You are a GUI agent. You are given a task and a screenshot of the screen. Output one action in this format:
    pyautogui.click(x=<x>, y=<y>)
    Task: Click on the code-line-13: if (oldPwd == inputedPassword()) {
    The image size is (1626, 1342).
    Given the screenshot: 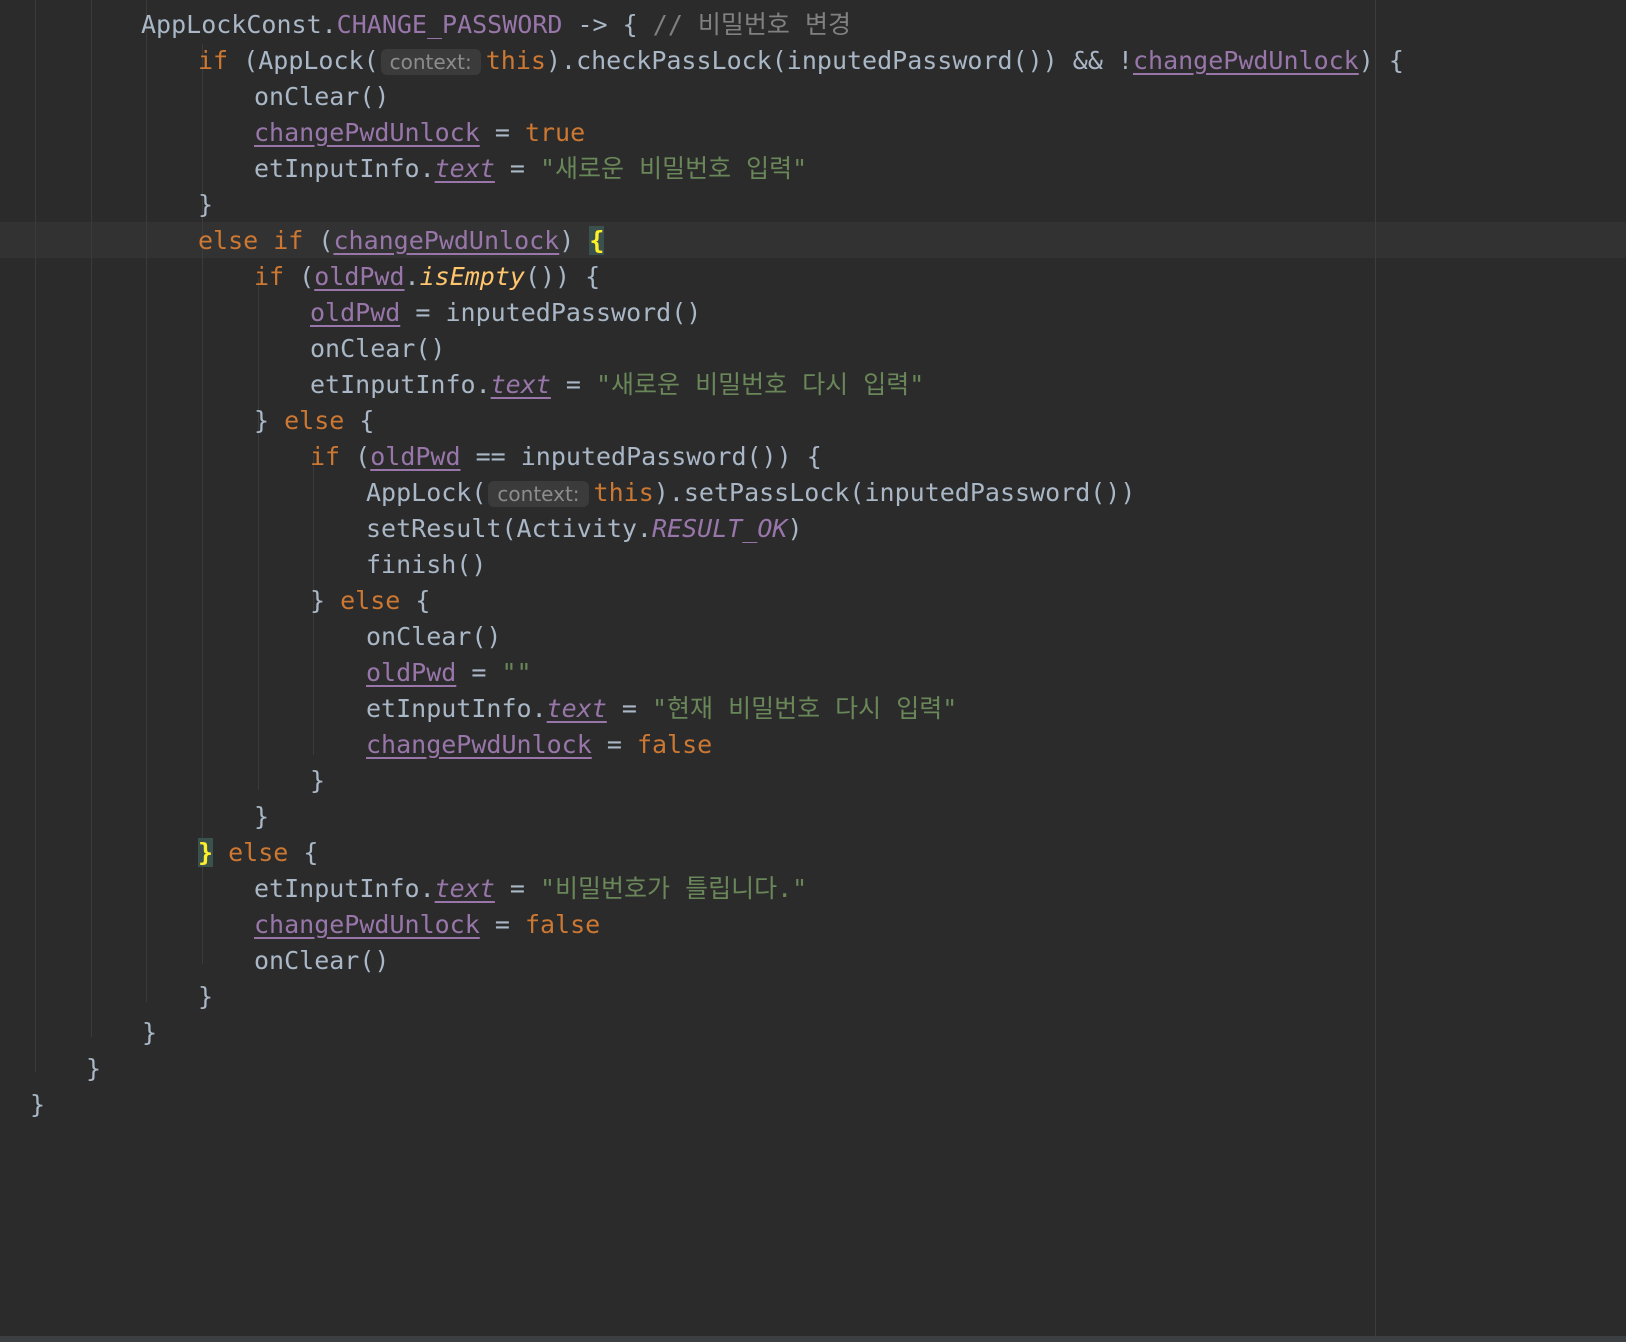 What is the action you would take?
    pyautogui.click(x=566, y=456)
    